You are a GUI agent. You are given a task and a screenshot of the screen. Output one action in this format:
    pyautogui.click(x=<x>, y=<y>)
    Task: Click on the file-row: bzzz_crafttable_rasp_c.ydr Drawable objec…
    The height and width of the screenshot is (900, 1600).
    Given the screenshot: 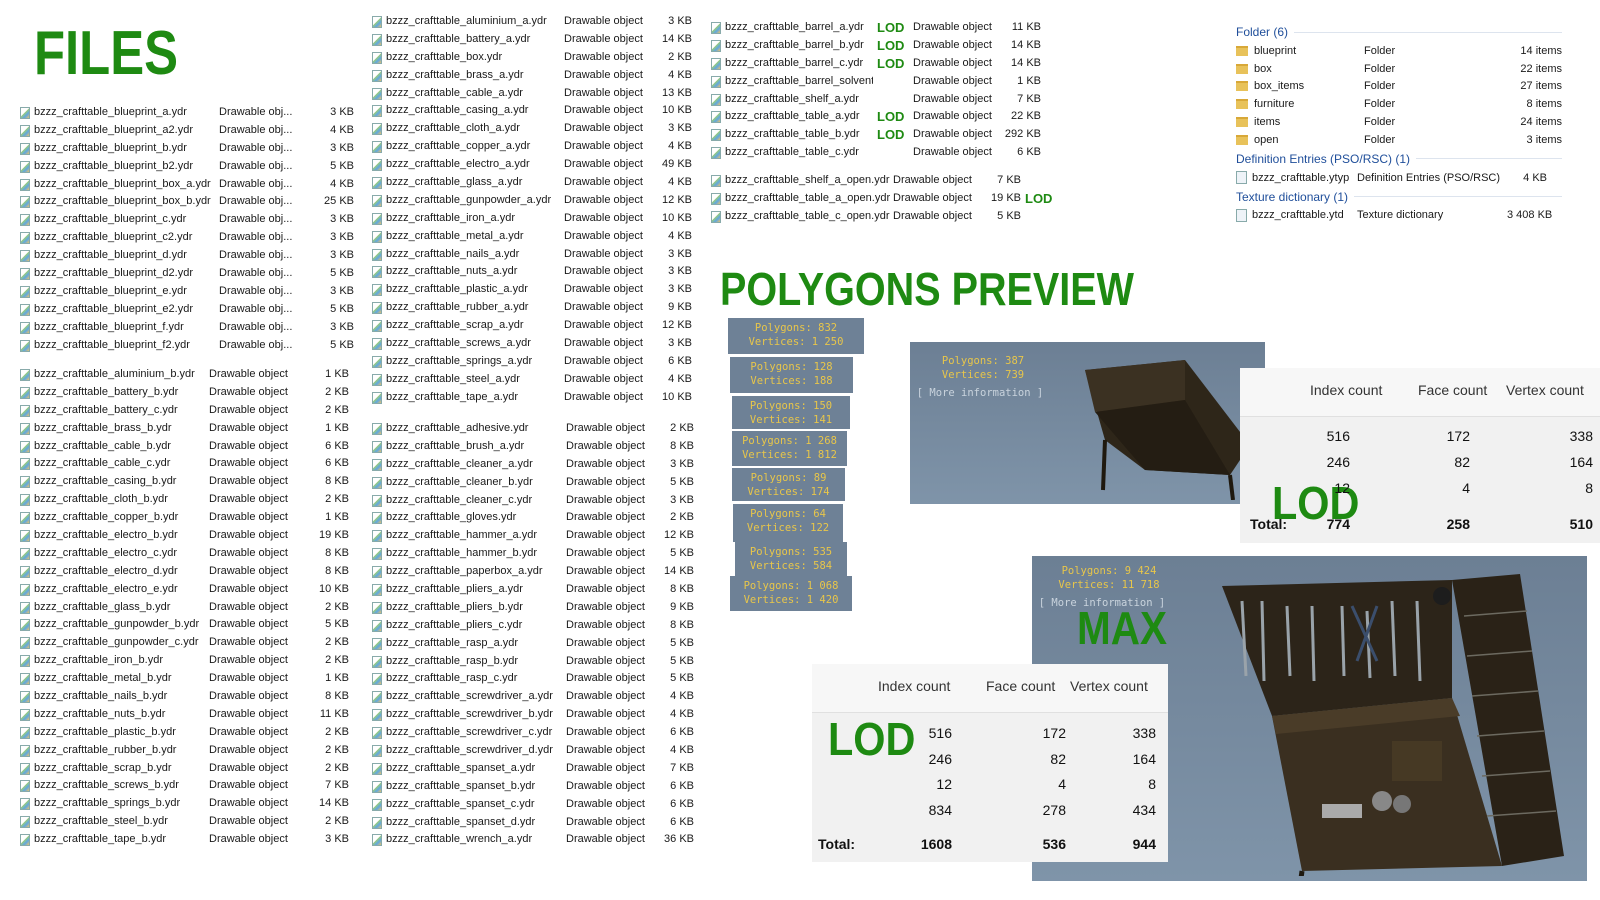 What is the action you would take?
    pyautogui.click(x=533, y=679)
    